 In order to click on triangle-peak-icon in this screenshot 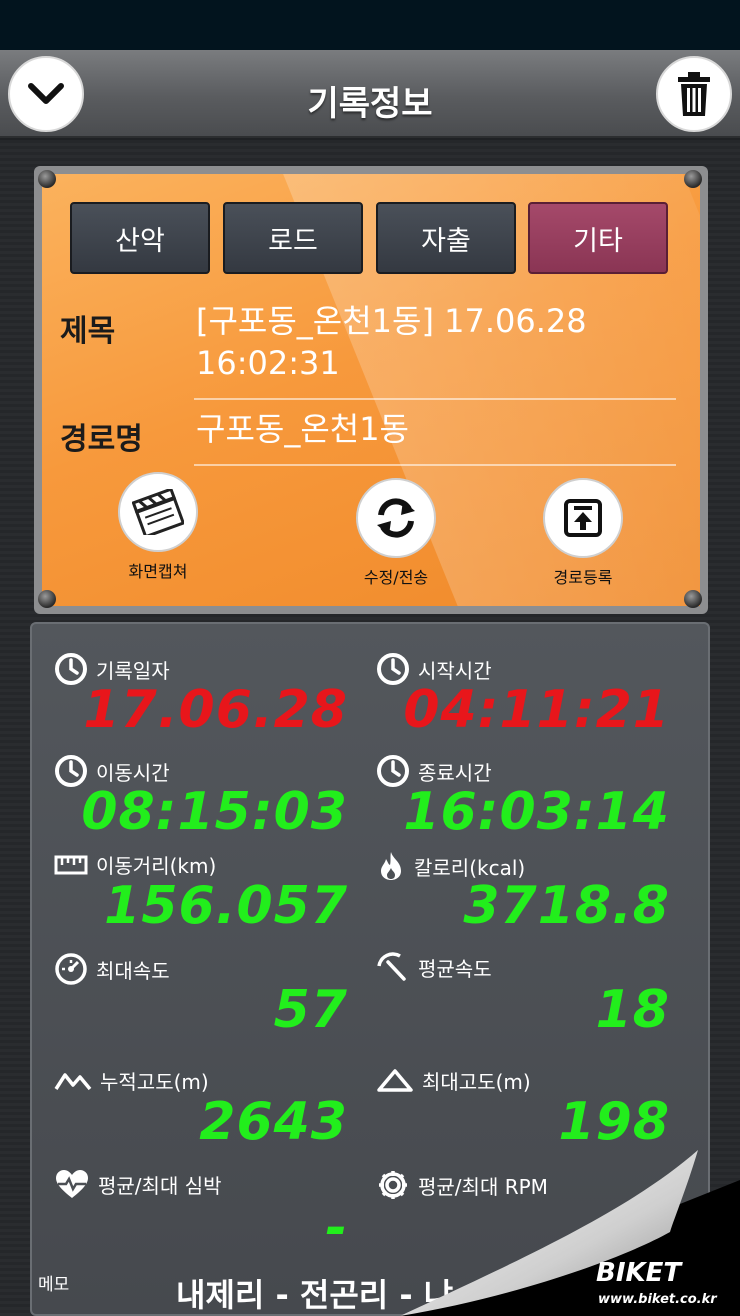, I will do `click(395, 1080)`.